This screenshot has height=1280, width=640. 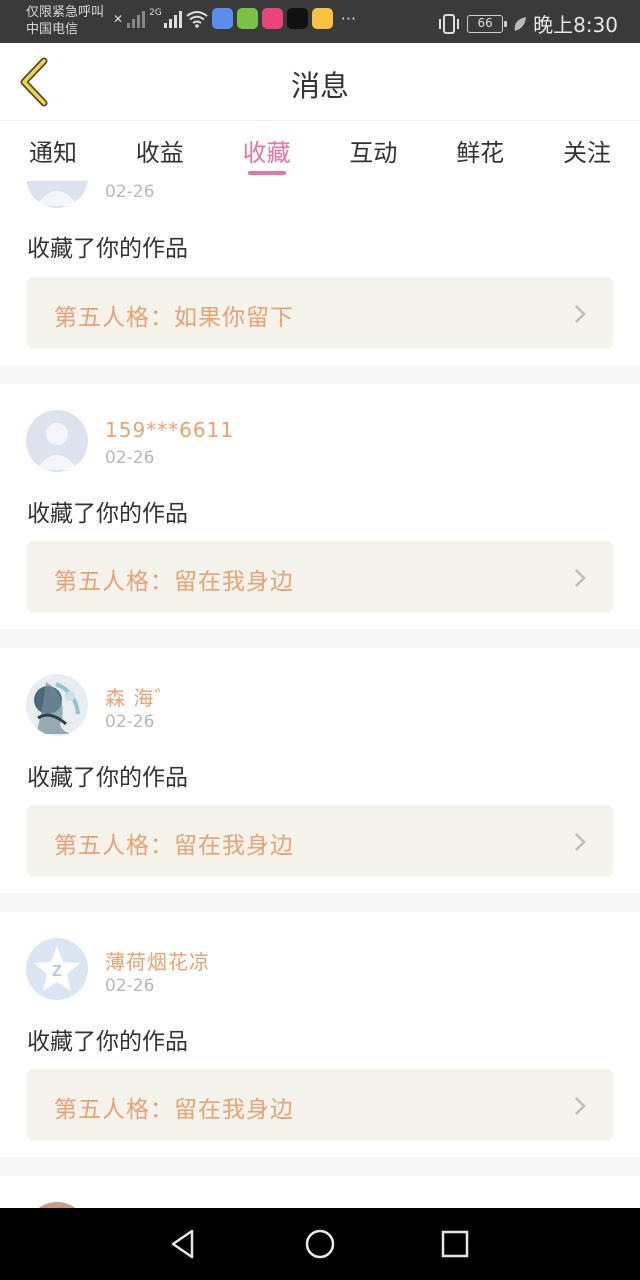 I want to click on username: 159***6611, so click(x=169, y=430).